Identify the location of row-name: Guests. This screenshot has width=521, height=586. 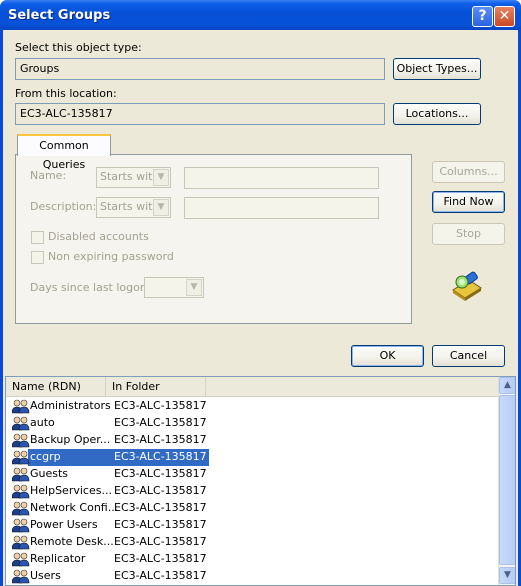
(49, 473).